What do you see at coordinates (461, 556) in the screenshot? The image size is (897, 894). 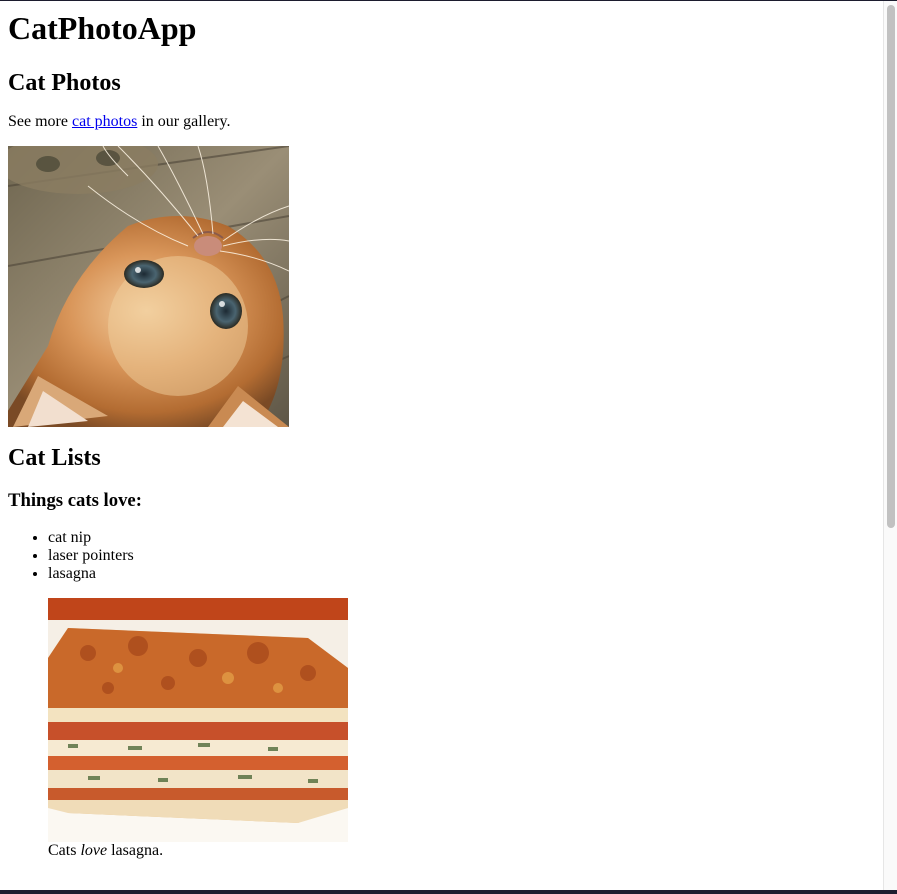 I see `list-item: laser pointers` at bounding box center [461, 556].